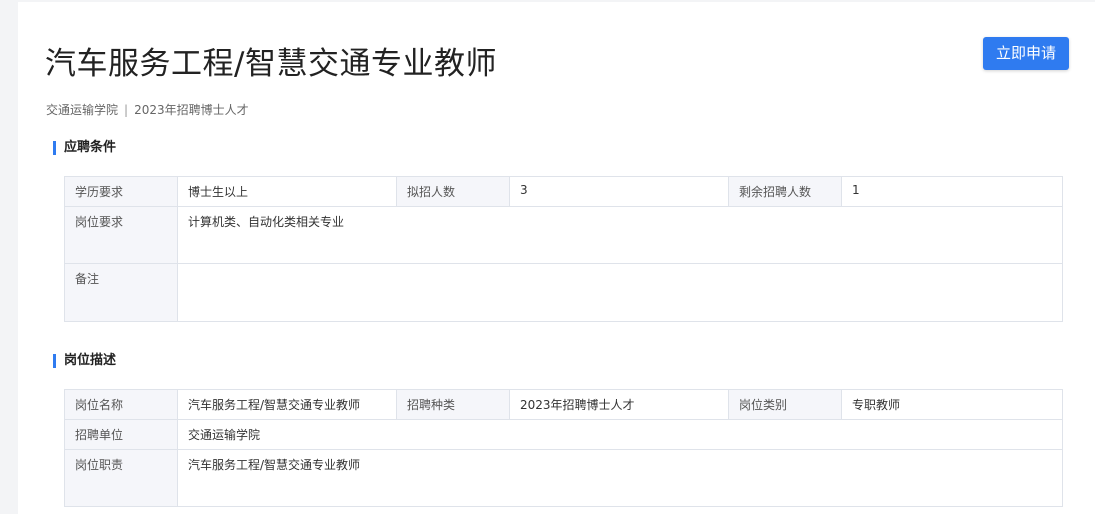  I want to click on job-meta: 交通运输学院 | 2023年招聘博士人才, so click(147, 109).